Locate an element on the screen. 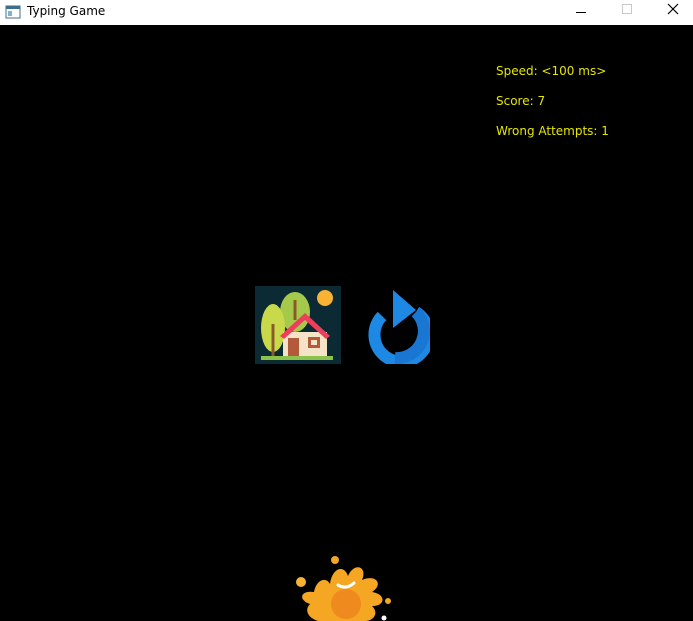 This screenshot has height=621, width=693. close-button is located at coordinates (670, 12).